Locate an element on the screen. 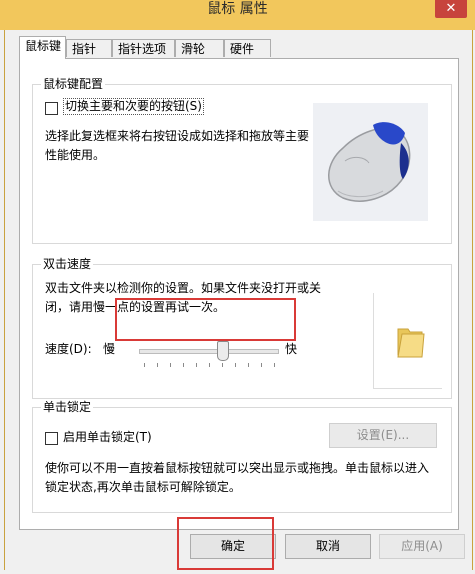 Image resolution: width=475 pixels, height=574 pixels. tab-buttons: 鼠标键 is located at coordinates (42, 47).